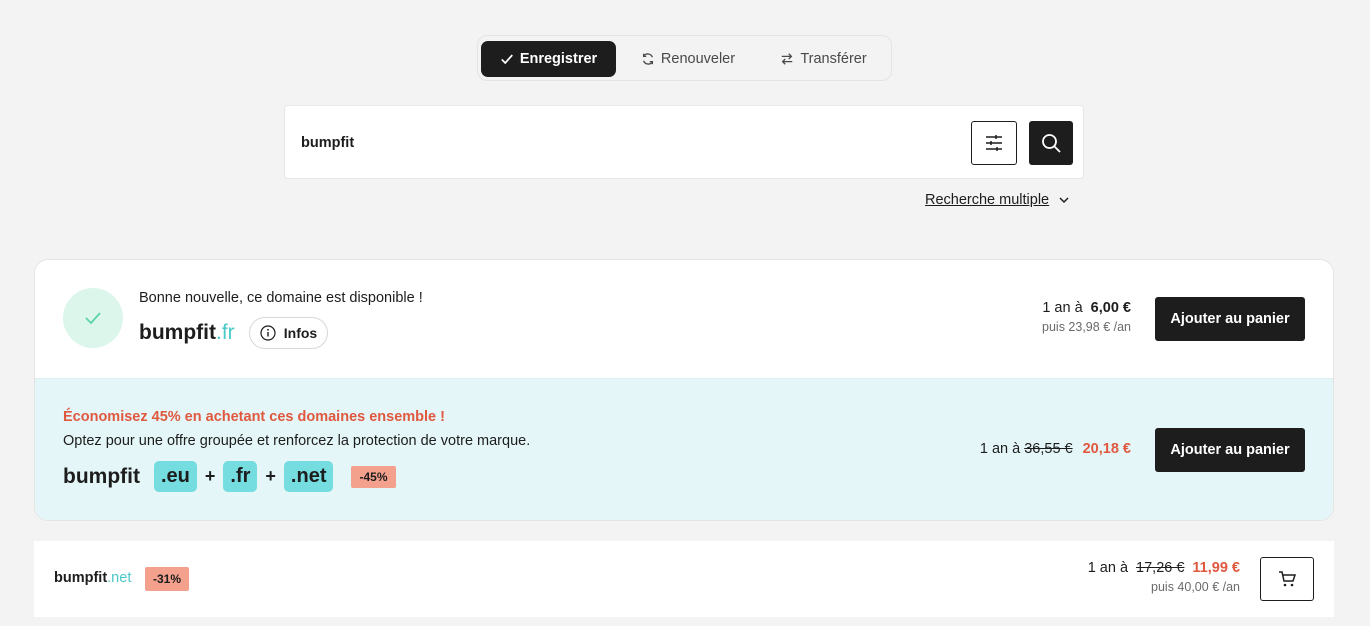 The height and width of the screenshot is (626, 1370). Describe the element at coordinates (1086, 317) in the screenshot. I see `price-block: 1 an à 6,00 € puis 23,98 € /an` at that location.